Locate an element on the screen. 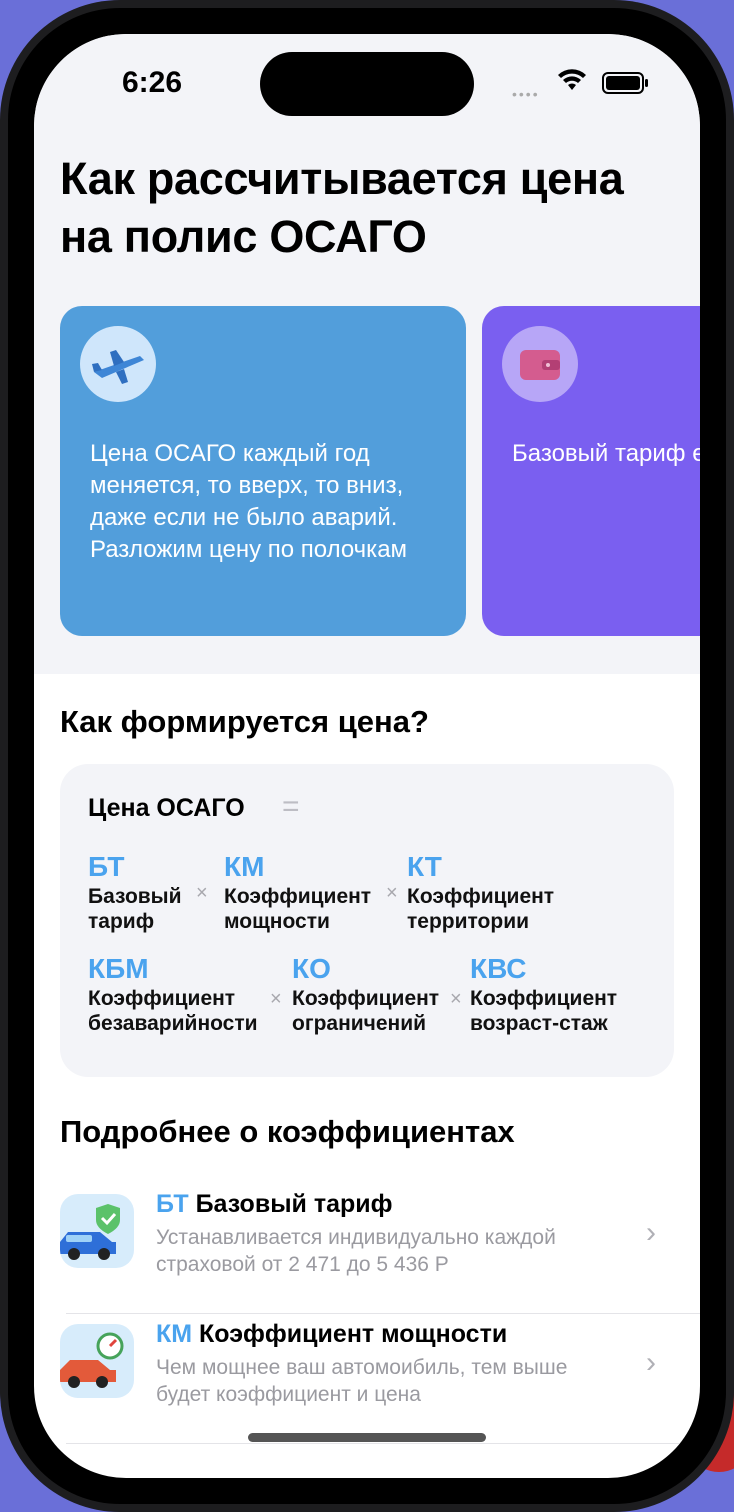 This screenshot has width=734, height=1512. term-code: КВС is located at coordinates (498, 968).